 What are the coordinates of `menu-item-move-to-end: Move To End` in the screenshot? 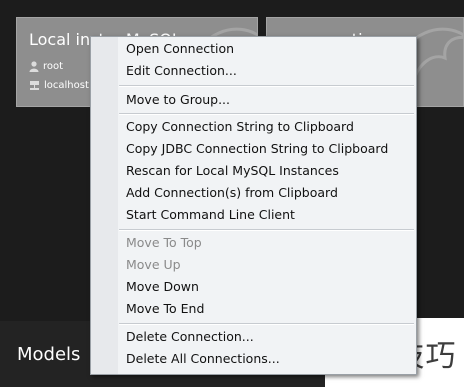 It's located at (165, 308).